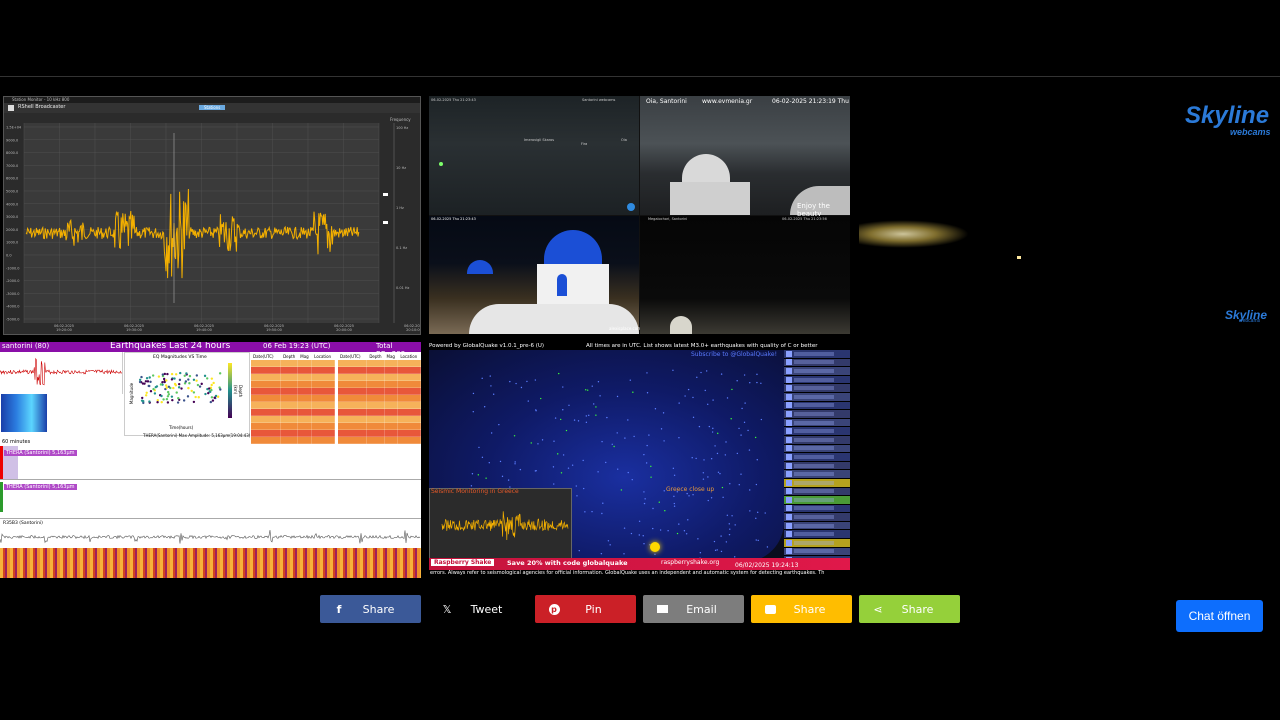  I want to click on chat-open-button: Chat öffnen, so click(1219, 616).